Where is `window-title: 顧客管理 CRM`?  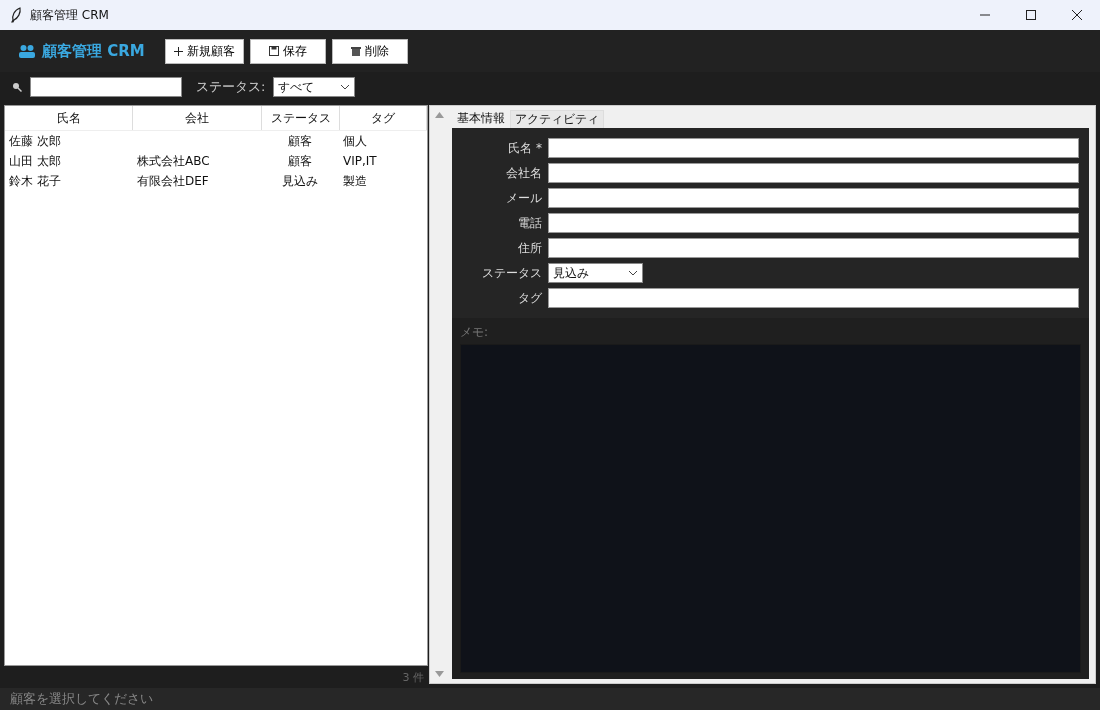
window-title: 顧客管理 CRM is located at coordinates (69, 15).